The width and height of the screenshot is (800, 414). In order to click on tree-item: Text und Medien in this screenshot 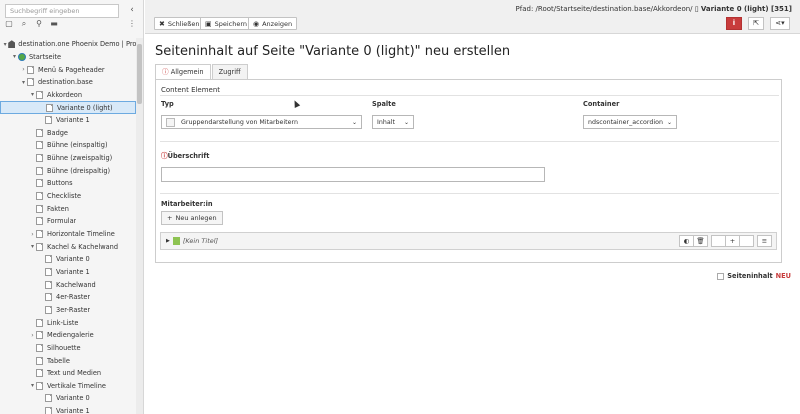, I will do `click(68, 373)`.